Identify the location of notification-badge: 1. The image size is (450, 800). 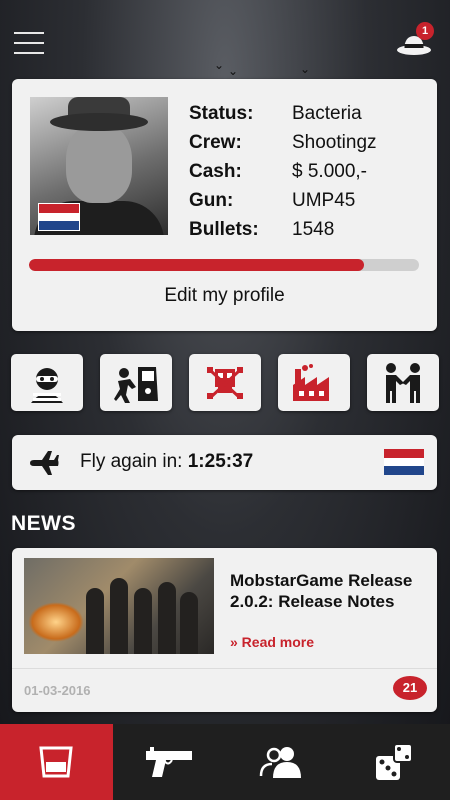
(425, 31).